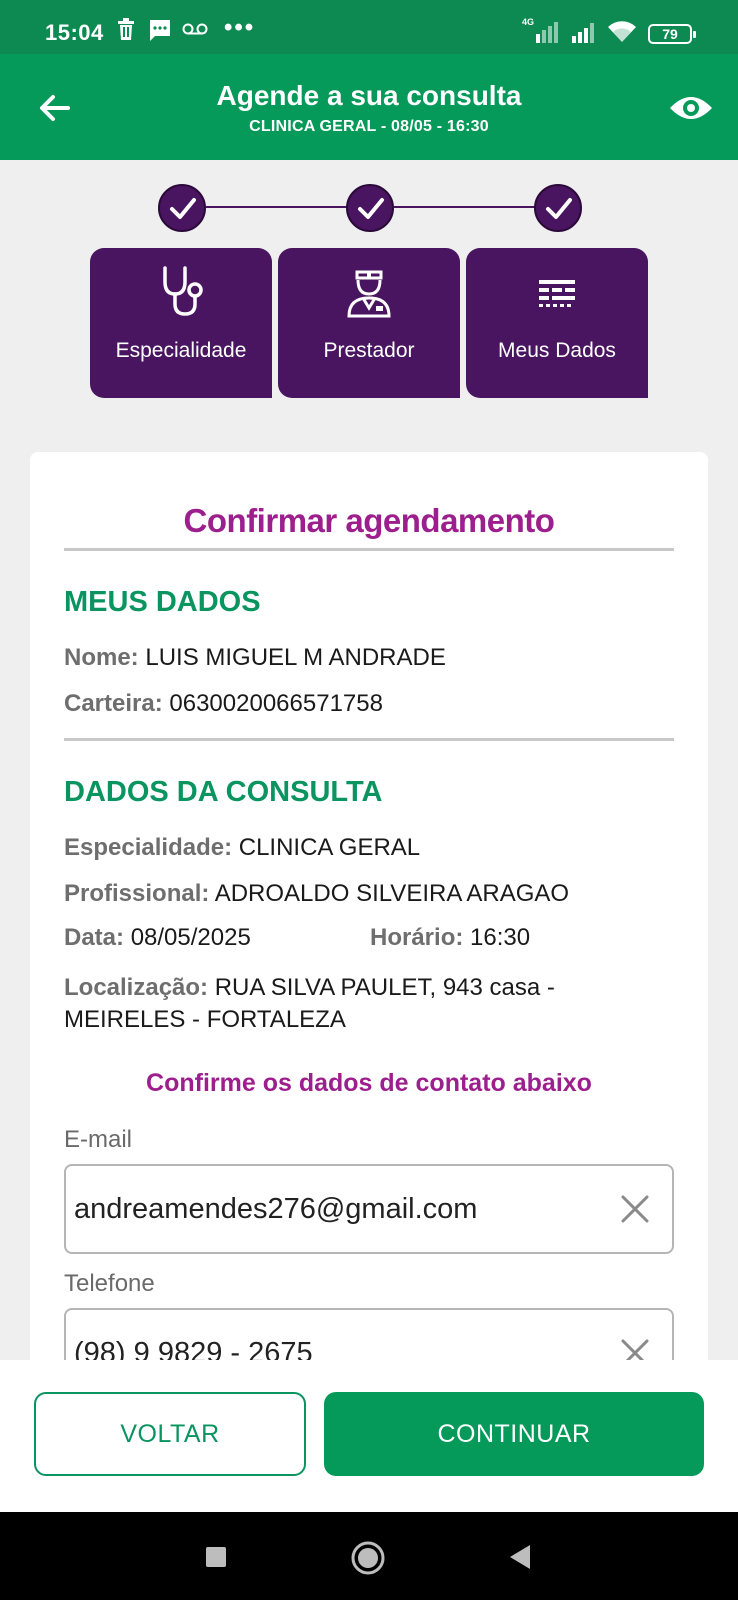  I want to click on card-number-label: Carteira:, so click(113, 703).